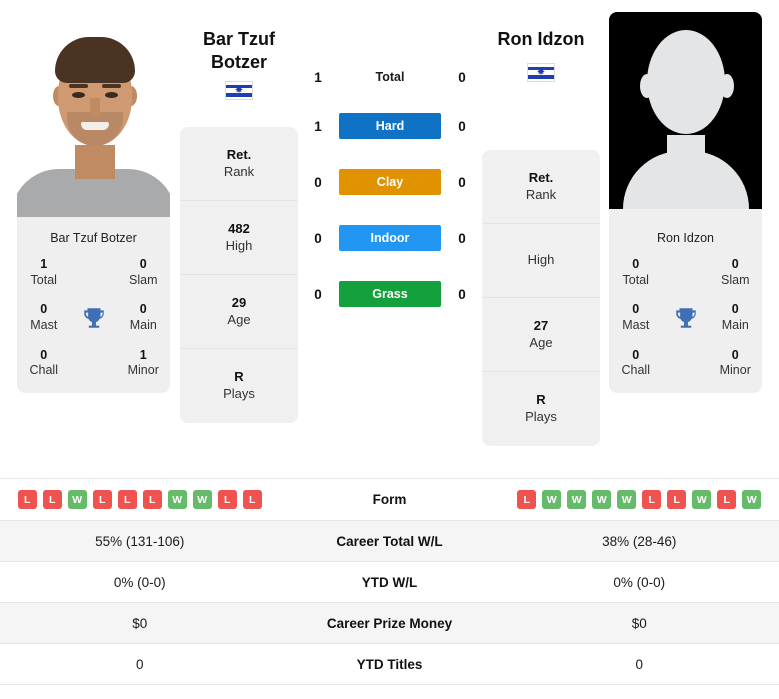  I want to click on stat-row: R Plays, so click(541, 409).